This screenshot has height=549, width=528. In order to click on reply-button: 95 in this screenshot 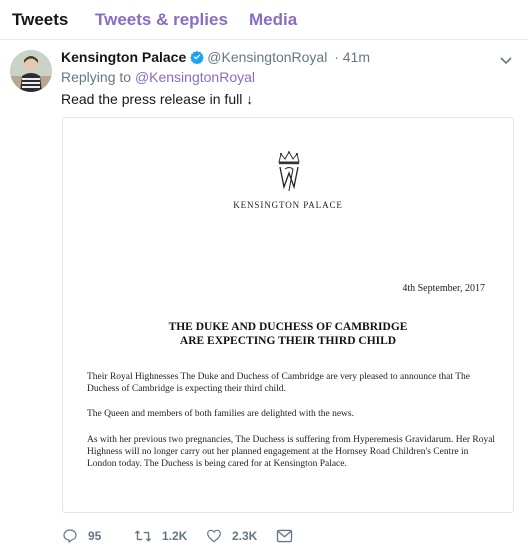, I will do `click(81, 536)`.